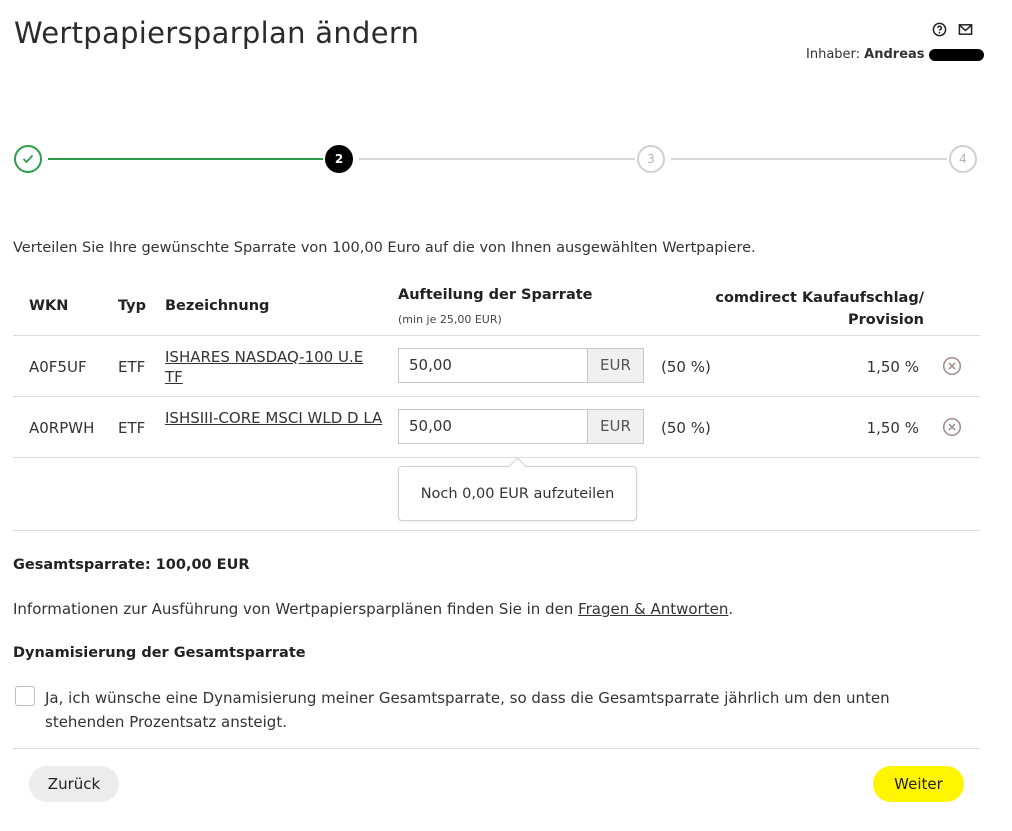  I want to click on column-header-typ: Typ, so click(132, 306).